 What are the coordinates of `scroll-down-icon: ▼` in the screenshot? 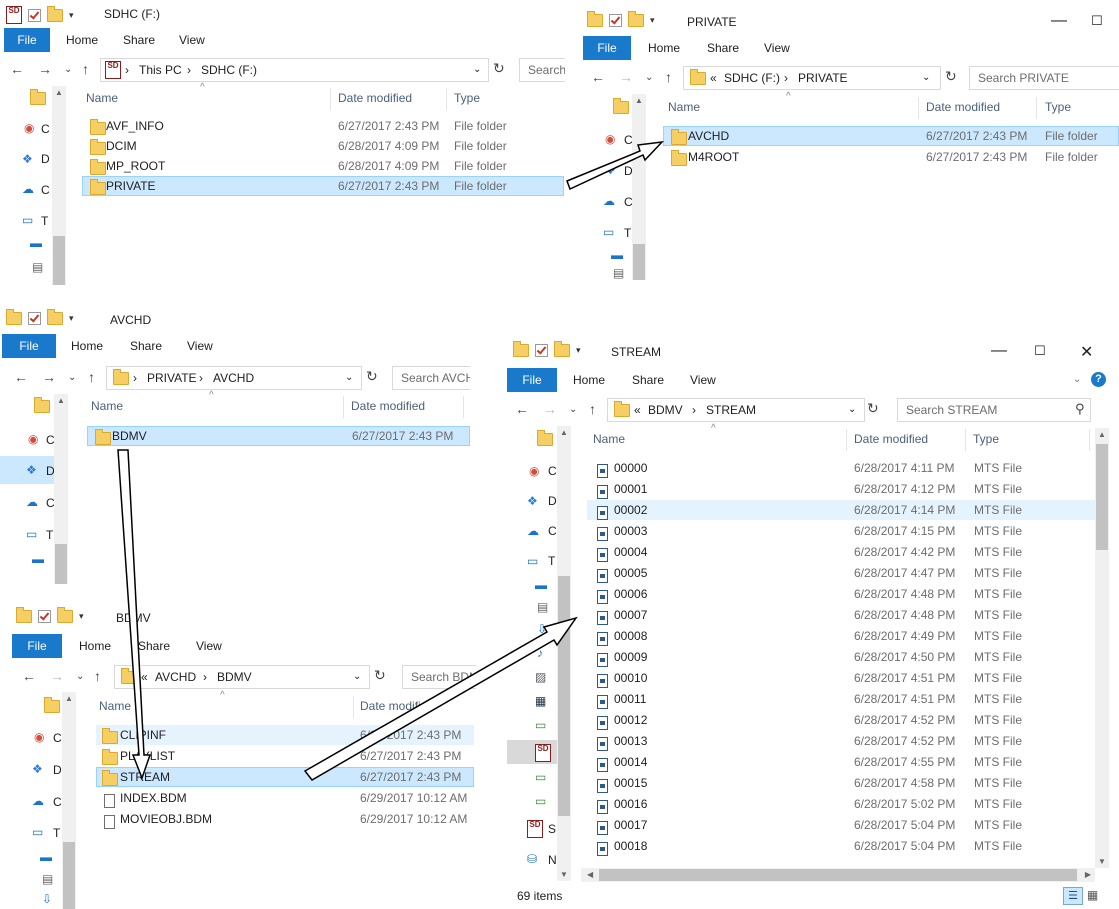 It's located at (564, 874).